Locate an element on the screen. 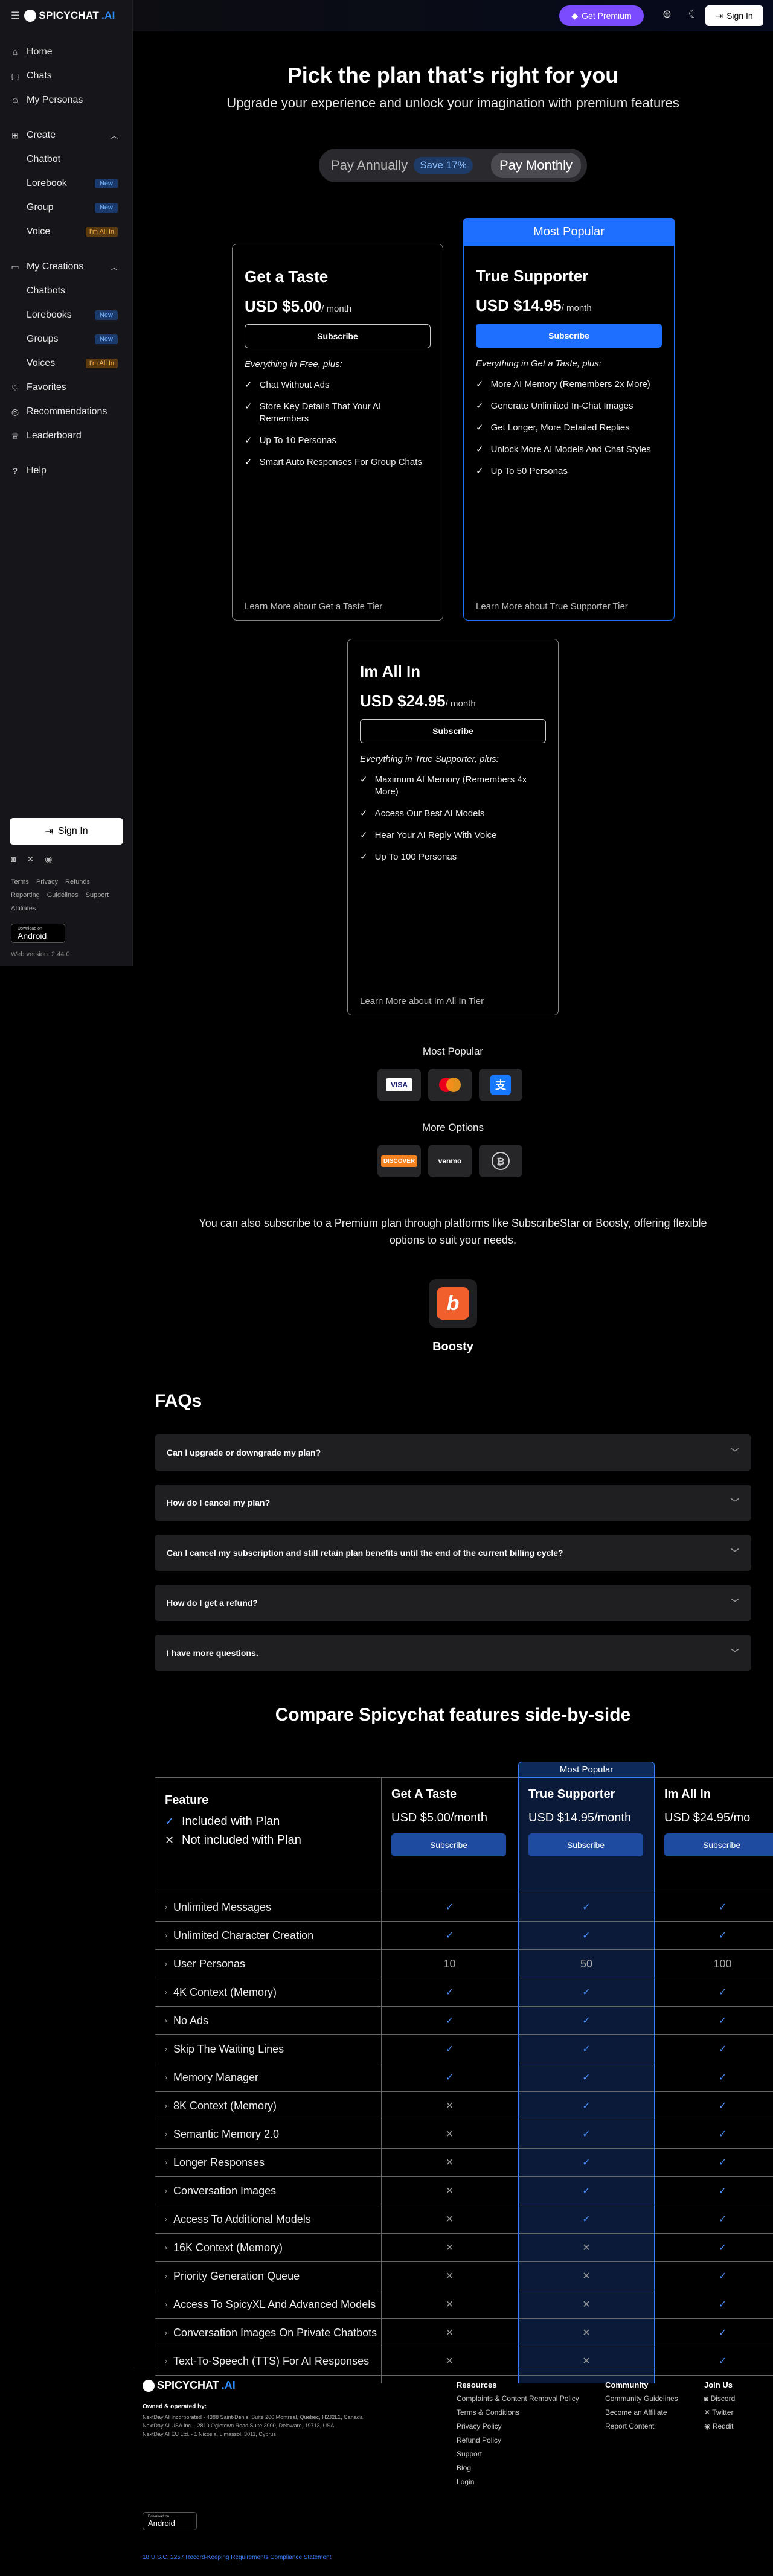 The height and width of the screenshot is (2576, 773). compare-feature-row: › Priority Generation Queue is located at coordinates (268, 2276).